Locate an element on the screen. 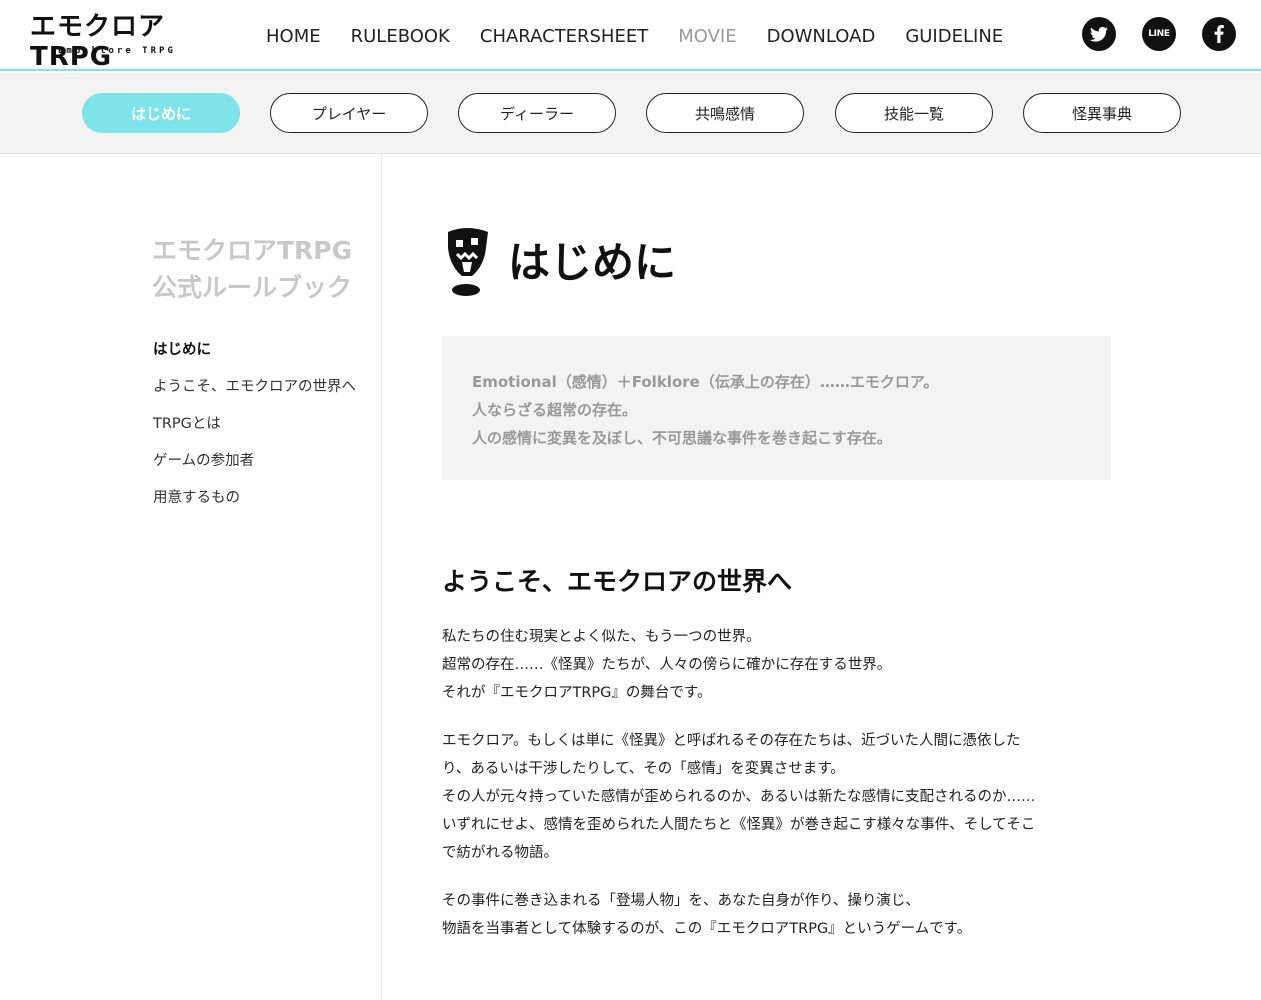 The width and height of the screenshot is (1261, 1000). nav-movie: MOVIE is located at coordinates (707, 37).